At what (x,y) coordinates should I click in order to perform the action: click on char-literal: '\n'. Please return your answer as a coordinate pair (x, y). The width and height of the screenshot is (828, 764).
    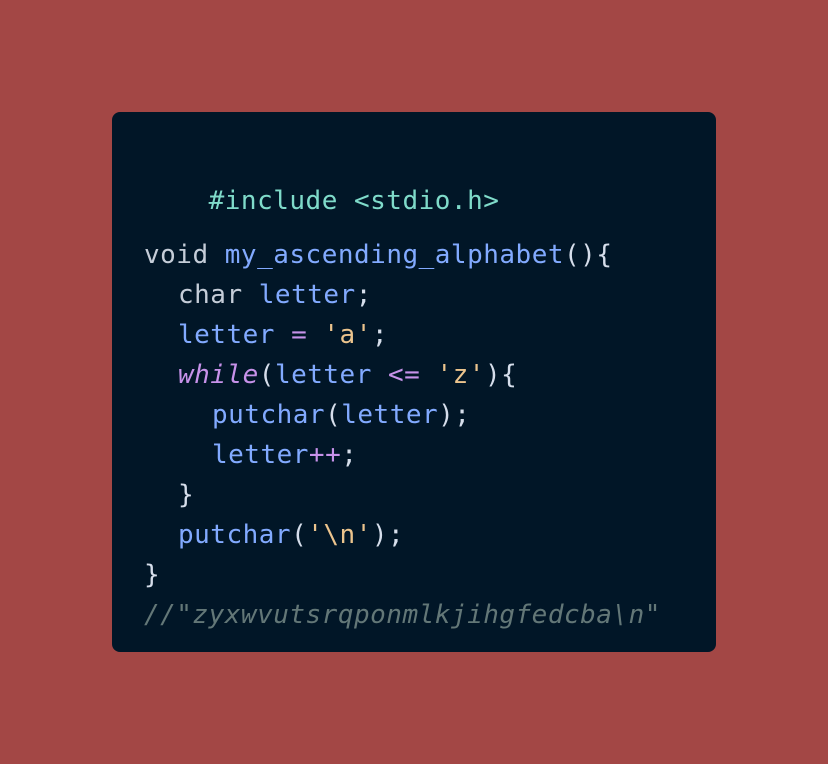
    Looking at the image, I should click on (339, 535).